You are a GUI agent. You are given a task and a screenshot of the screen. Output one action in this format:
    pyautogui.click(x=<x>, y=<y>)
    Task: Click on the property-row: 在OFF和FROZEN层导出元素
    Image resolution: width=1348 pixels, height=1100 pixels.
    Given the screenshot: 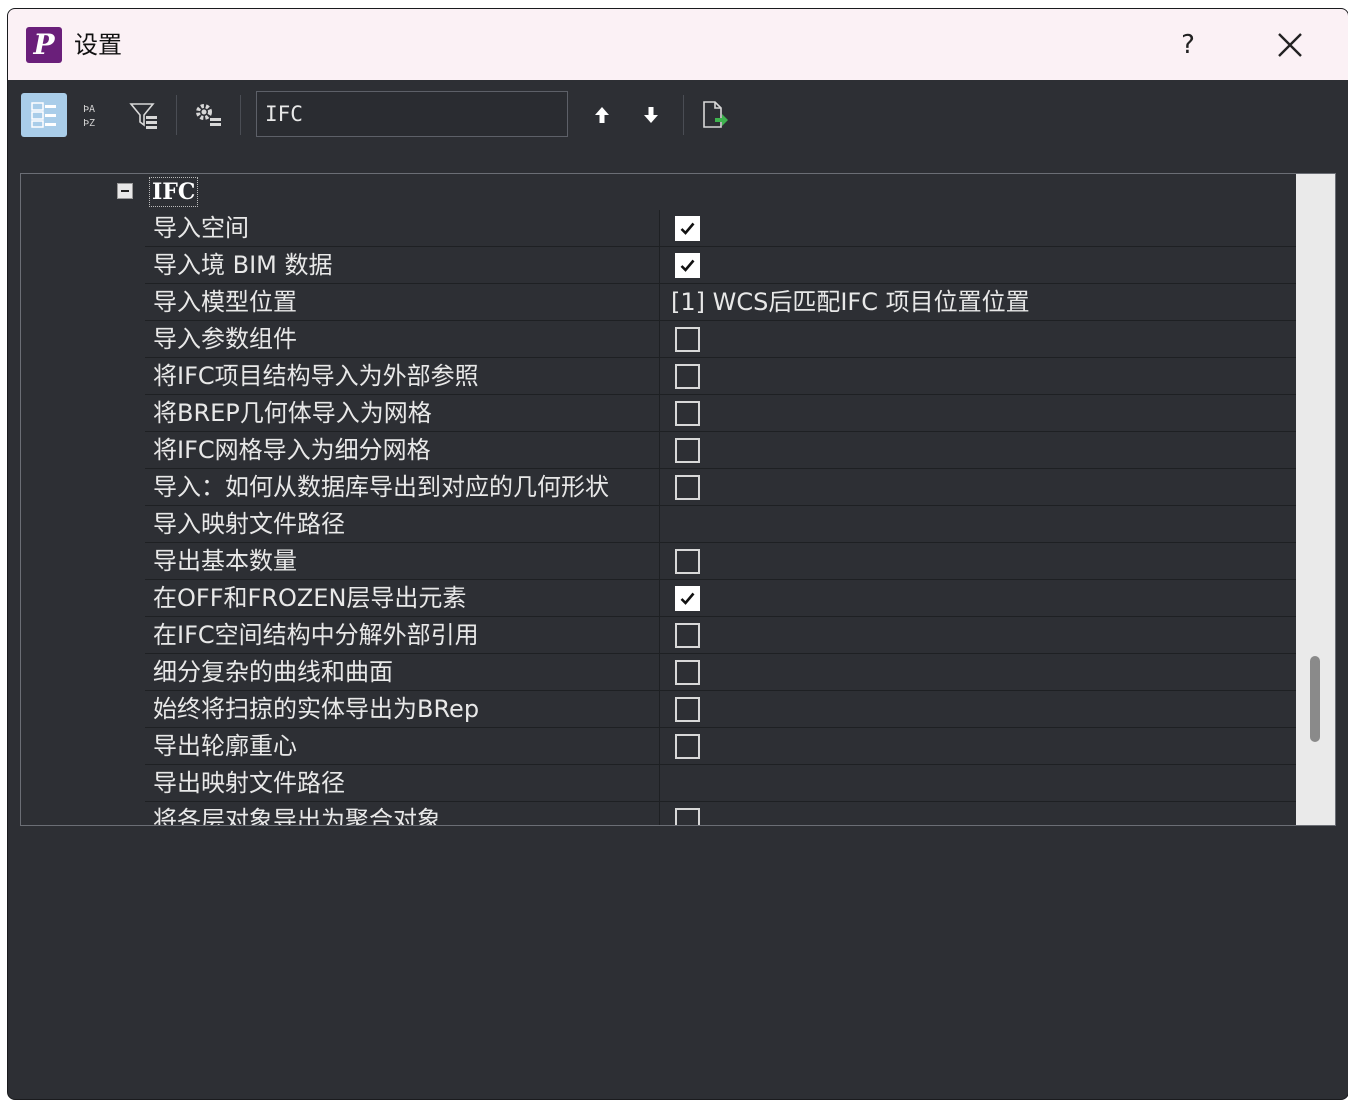 What is the action you would take?
    pyautogui.click(x=720, y=598)
    